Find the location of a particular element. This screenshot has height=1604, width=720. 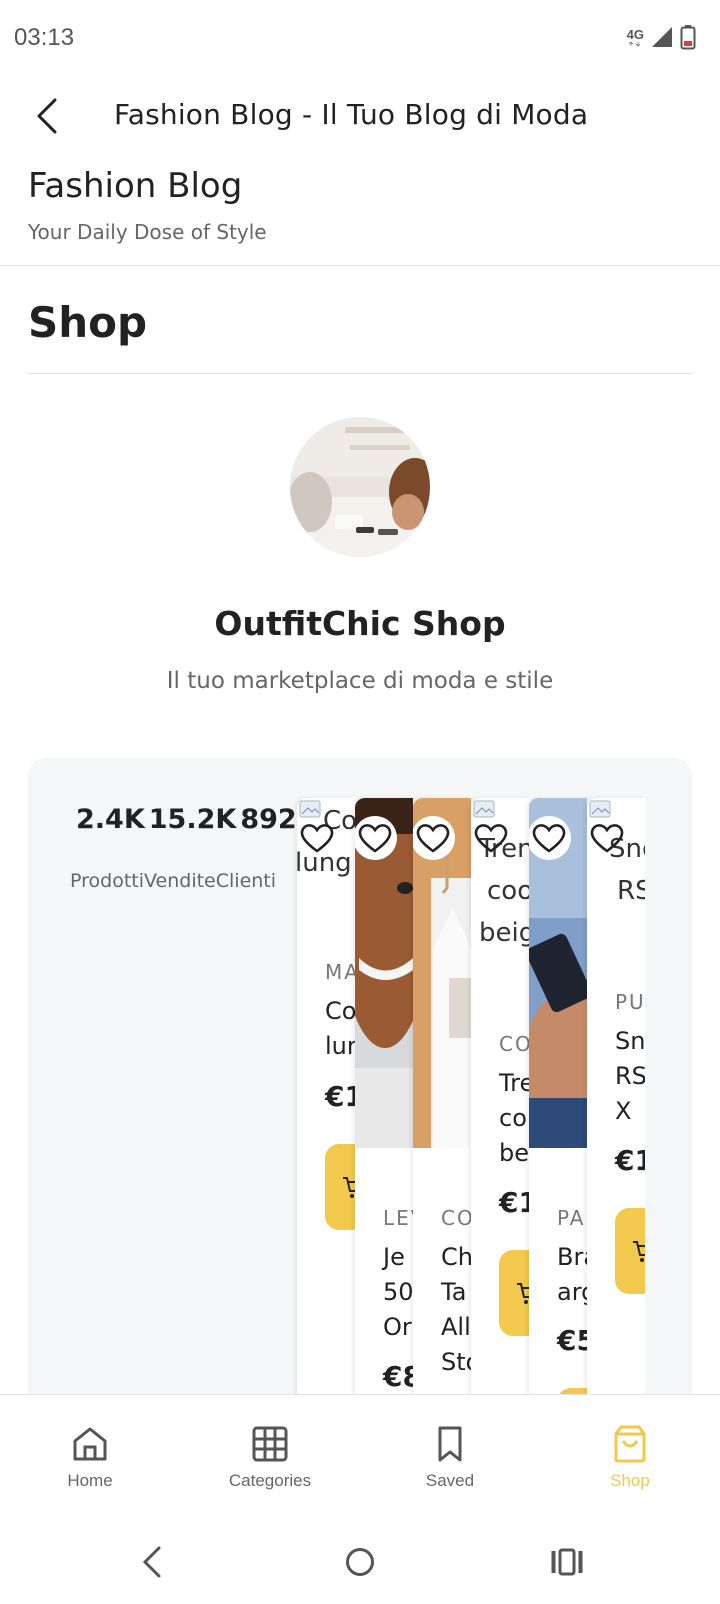

section-divider is located at coordinates (360, 373).